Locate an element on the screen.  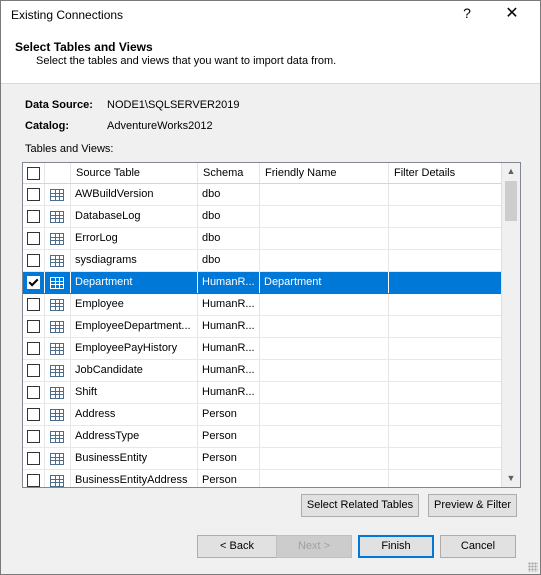
column-header-friendly-name: Friendly Name is located at coordinates (324, 173).